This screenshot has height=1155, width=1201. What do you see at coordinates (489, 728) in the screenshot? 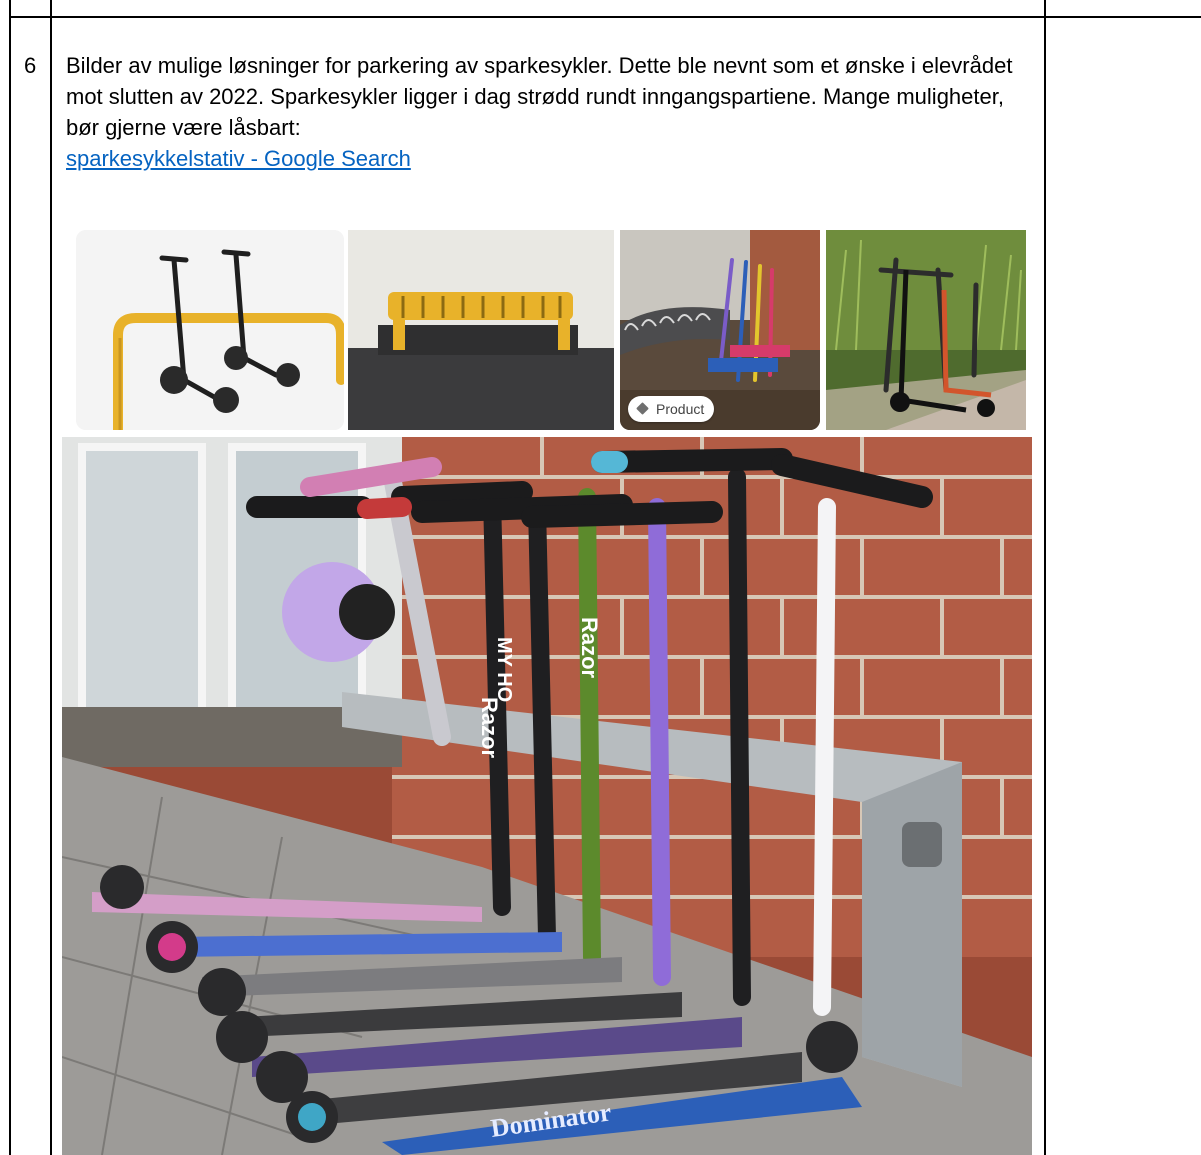
I see `scooter-label-razor-1: Razor` at bounding box center [489, 728].